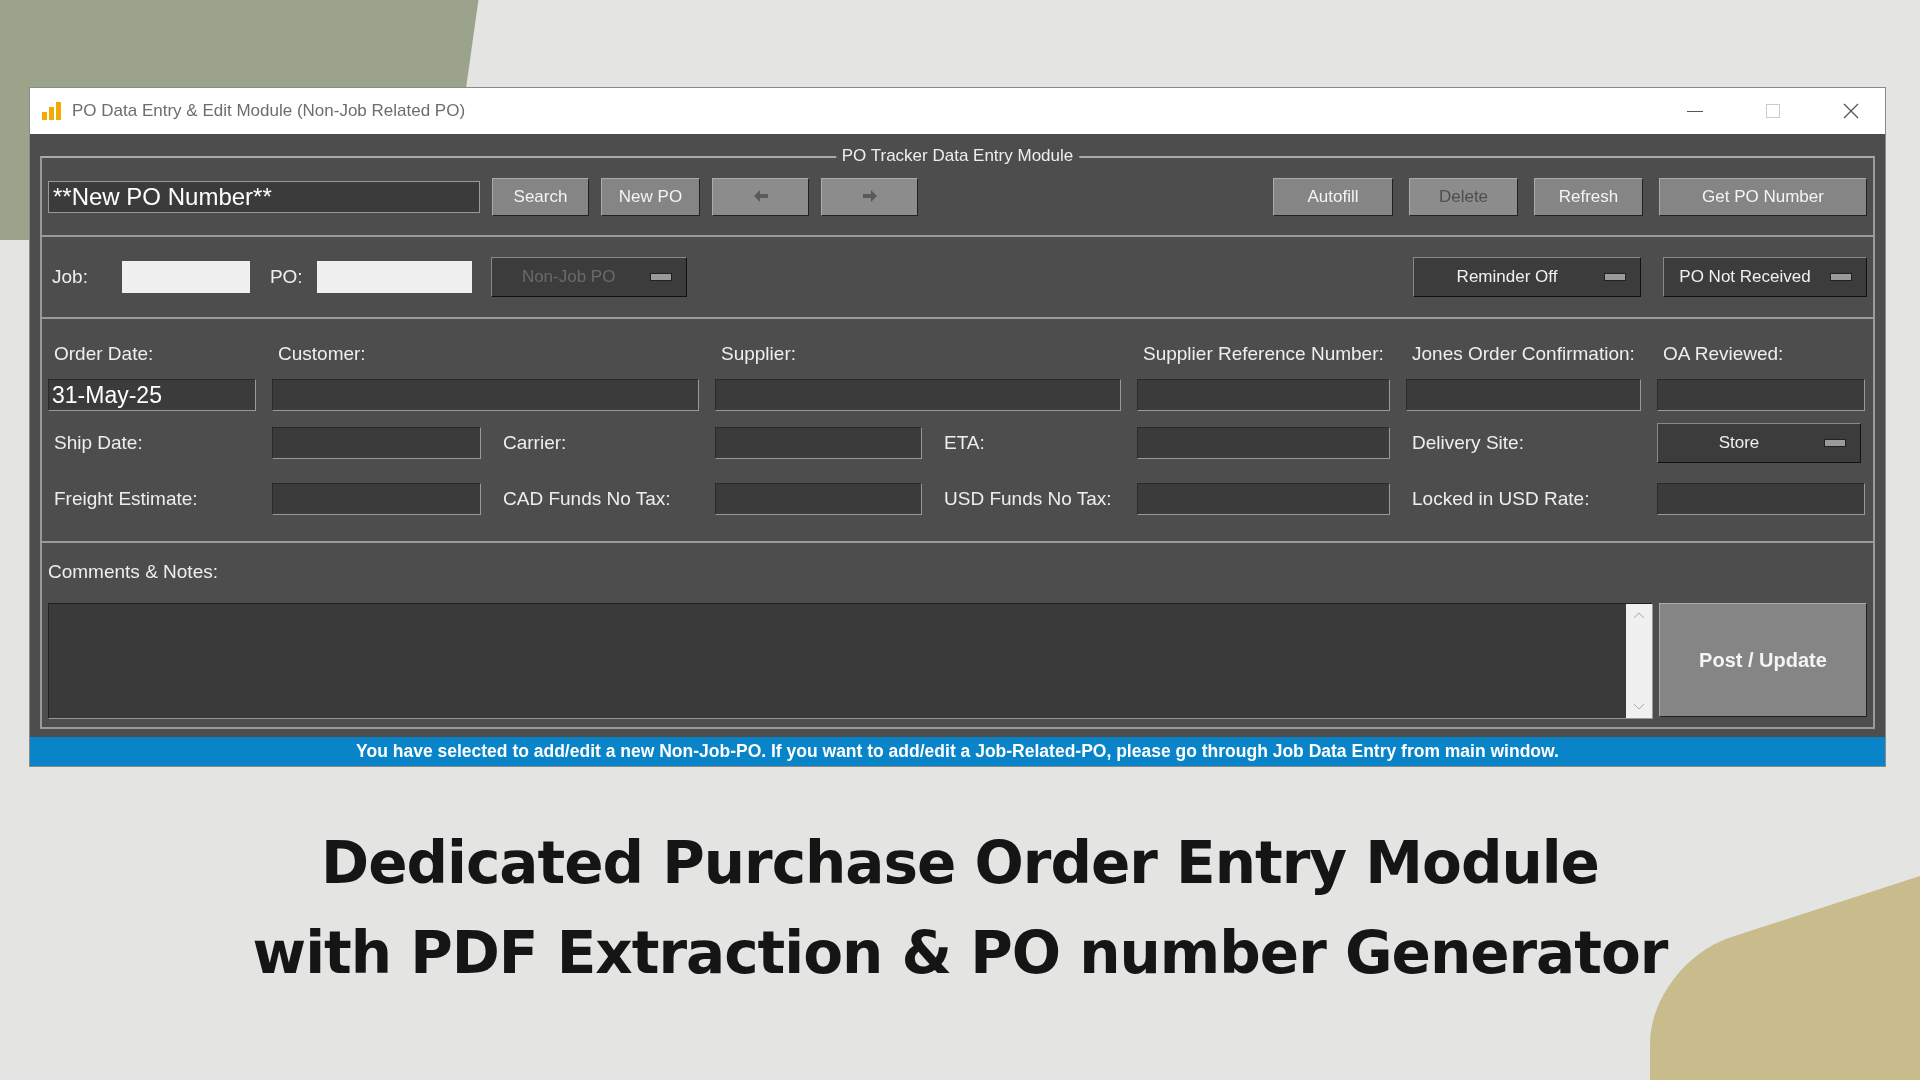 This screenshot has height=1080, width=1920. I want to click on field-label: Order Date:, so click(104, 354).